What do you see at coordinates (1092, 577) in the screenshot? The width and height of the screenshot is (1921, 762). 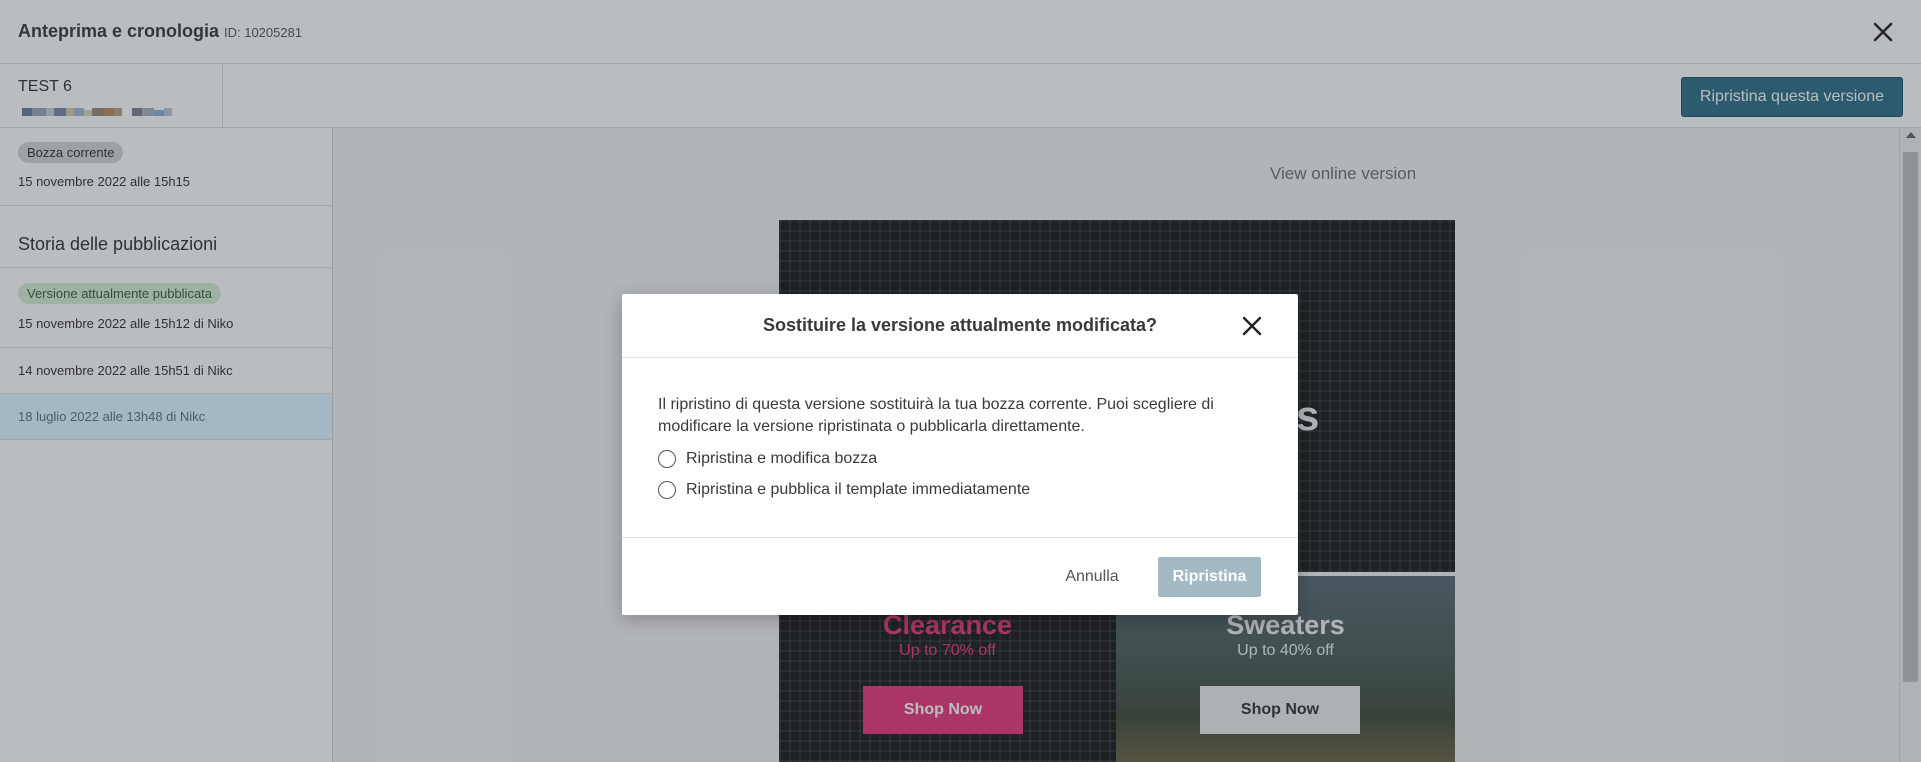 I see `cancel-button: Annulla` at bounding box center [1092, 577].